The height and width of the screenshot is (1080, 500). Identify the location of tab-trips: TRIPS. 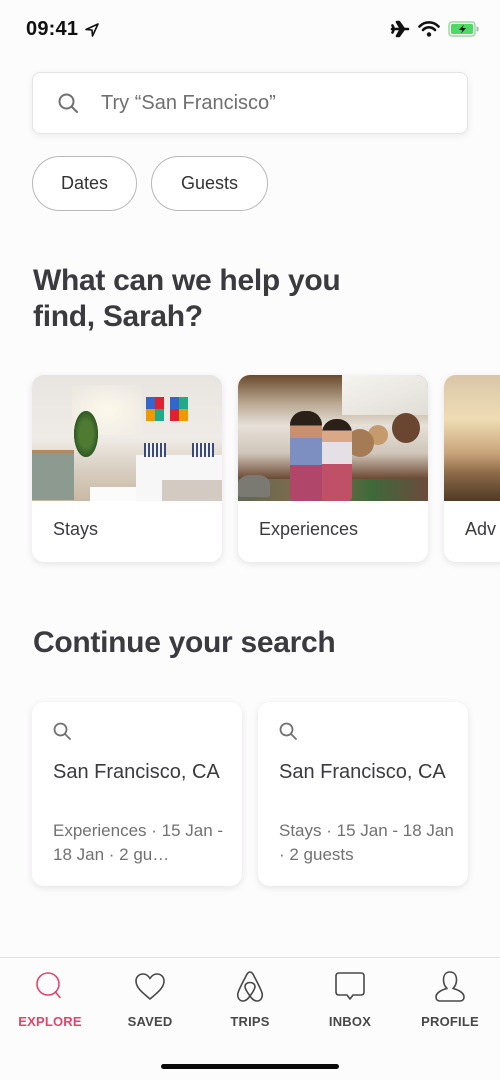
(250, 999).